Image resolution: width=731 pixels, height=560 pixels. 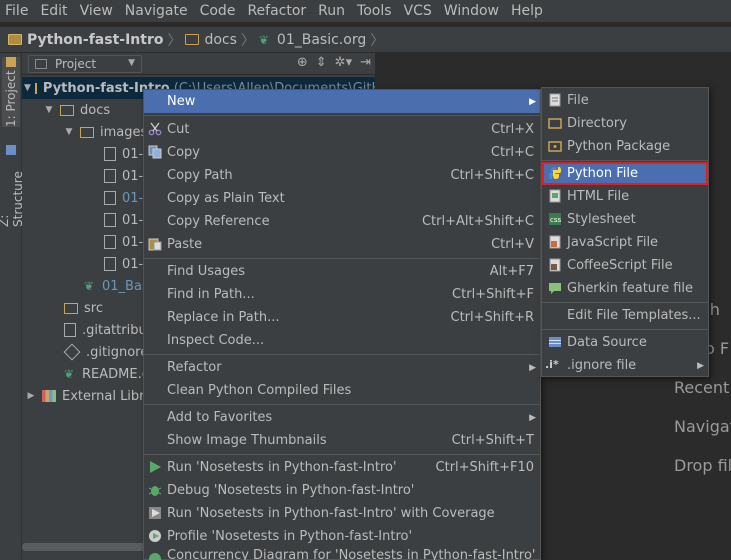 What do you see at coordinates (31, 396) in the screenshot?
I see `collapsed-arrow-icon: ▶` at bounding box center [31, 396].